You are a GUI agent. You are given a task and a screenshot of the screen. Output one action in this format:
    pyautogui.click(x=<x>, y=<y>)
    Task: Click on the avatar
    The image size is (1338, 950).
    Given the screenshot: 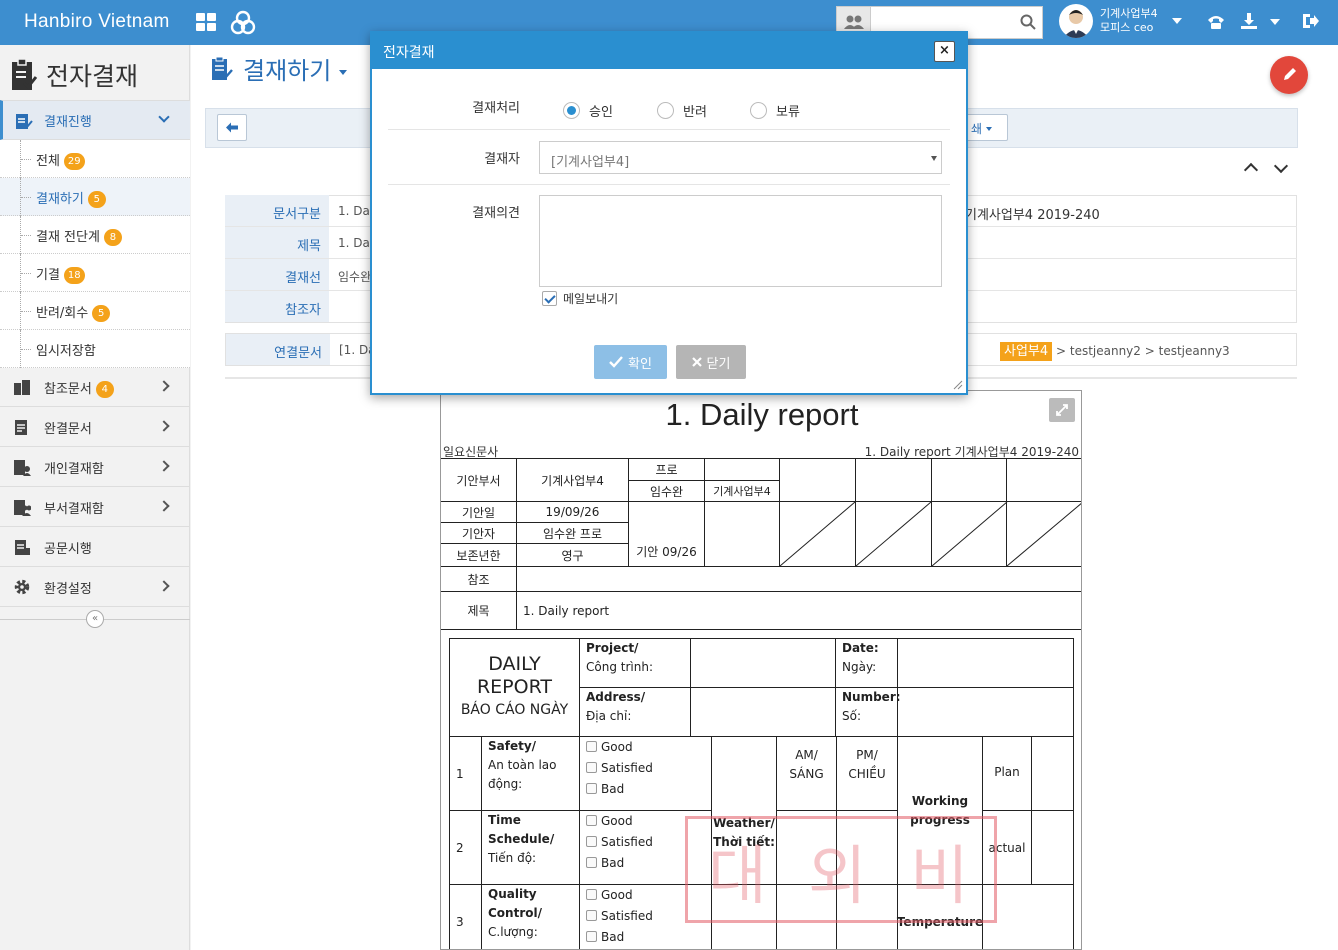 What is the action you would take?
    pyautogui.click(x=1076, y=21)
    